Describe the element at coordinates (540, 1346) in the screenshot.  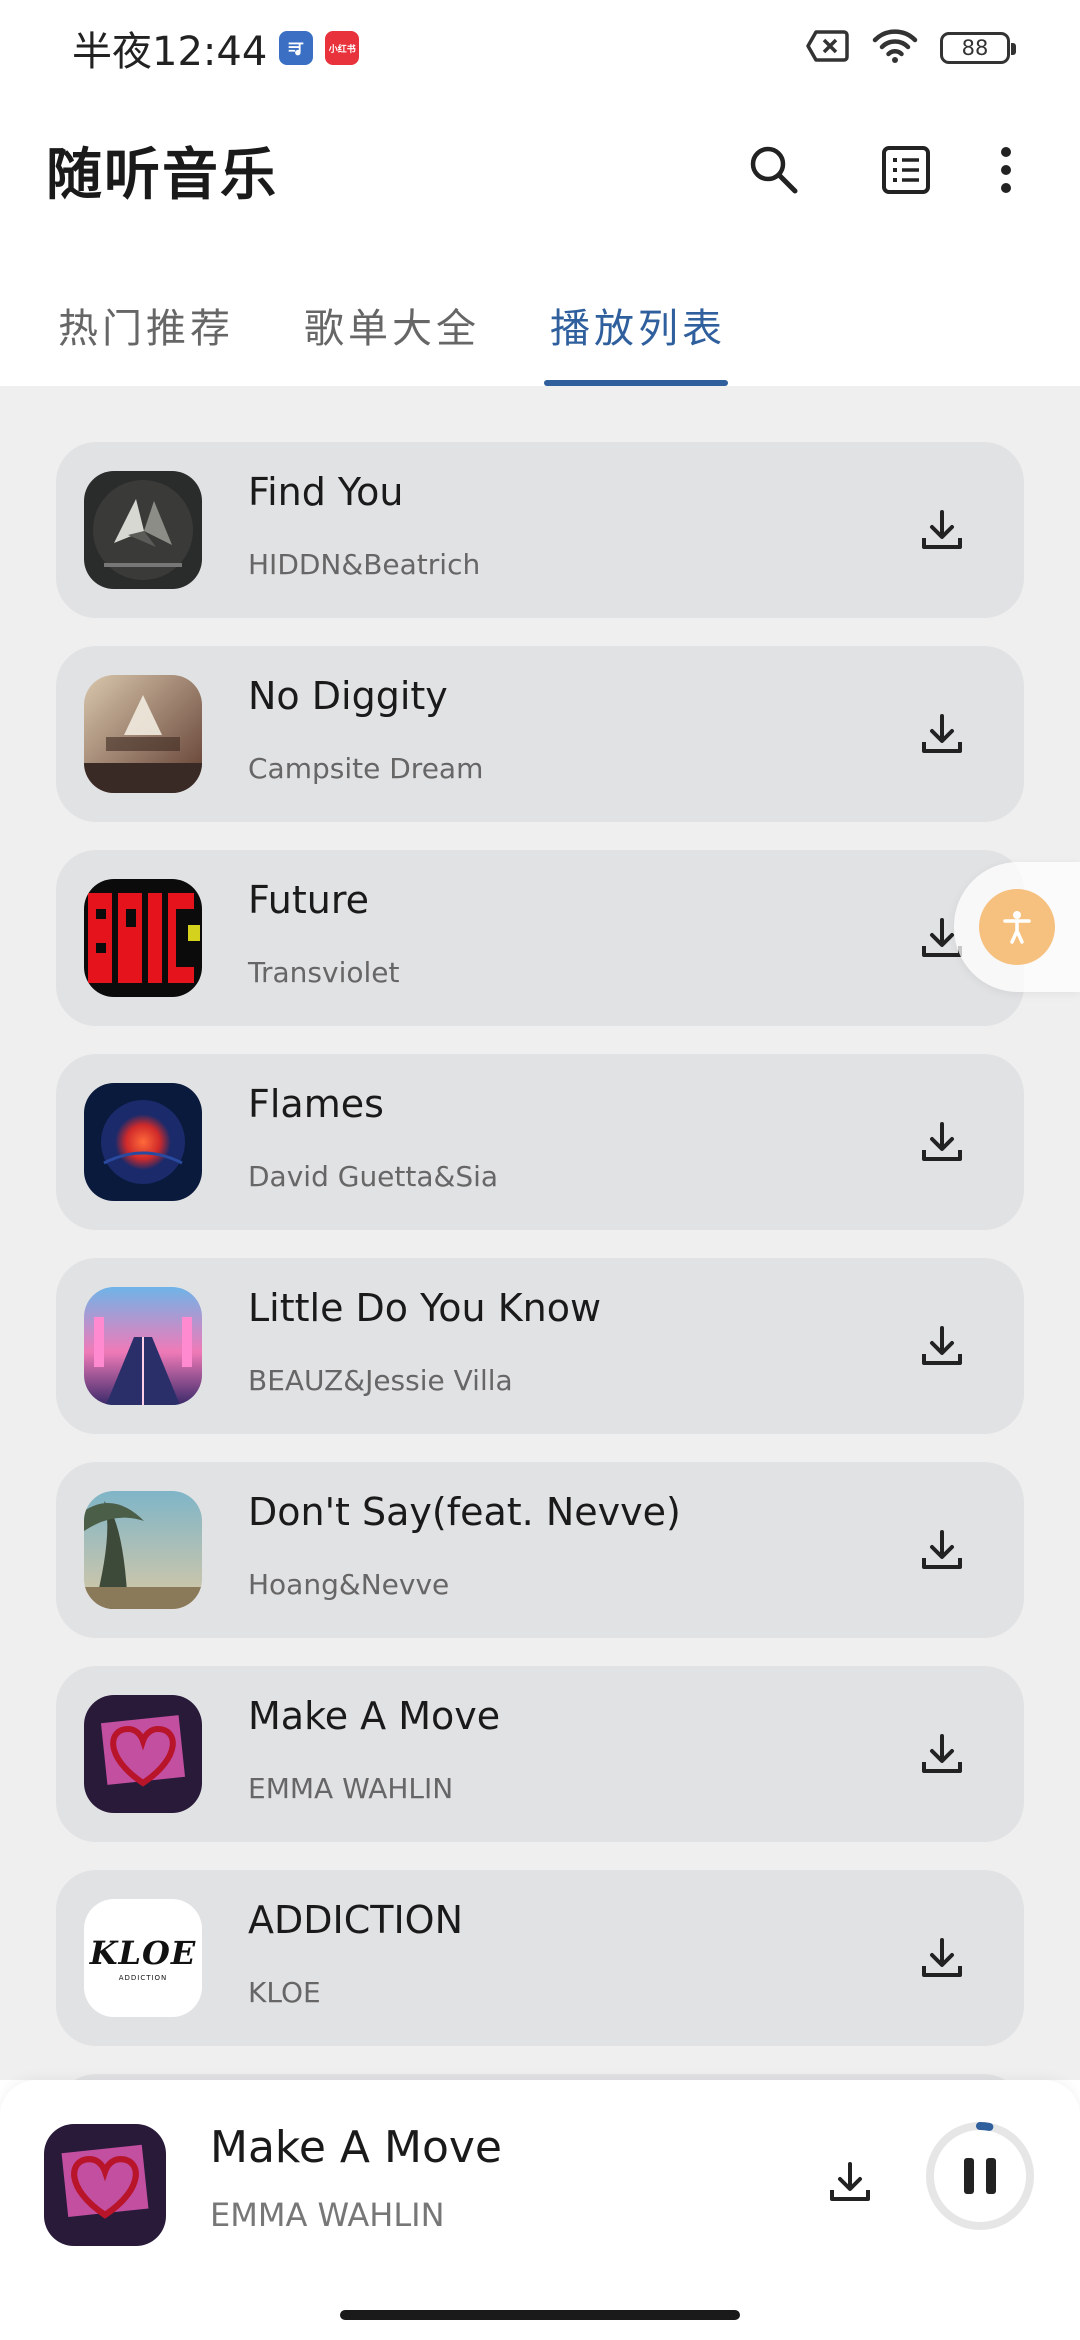
I see `song-item: Little Do You Know BEAUZ&Jessie Villa` at that location.